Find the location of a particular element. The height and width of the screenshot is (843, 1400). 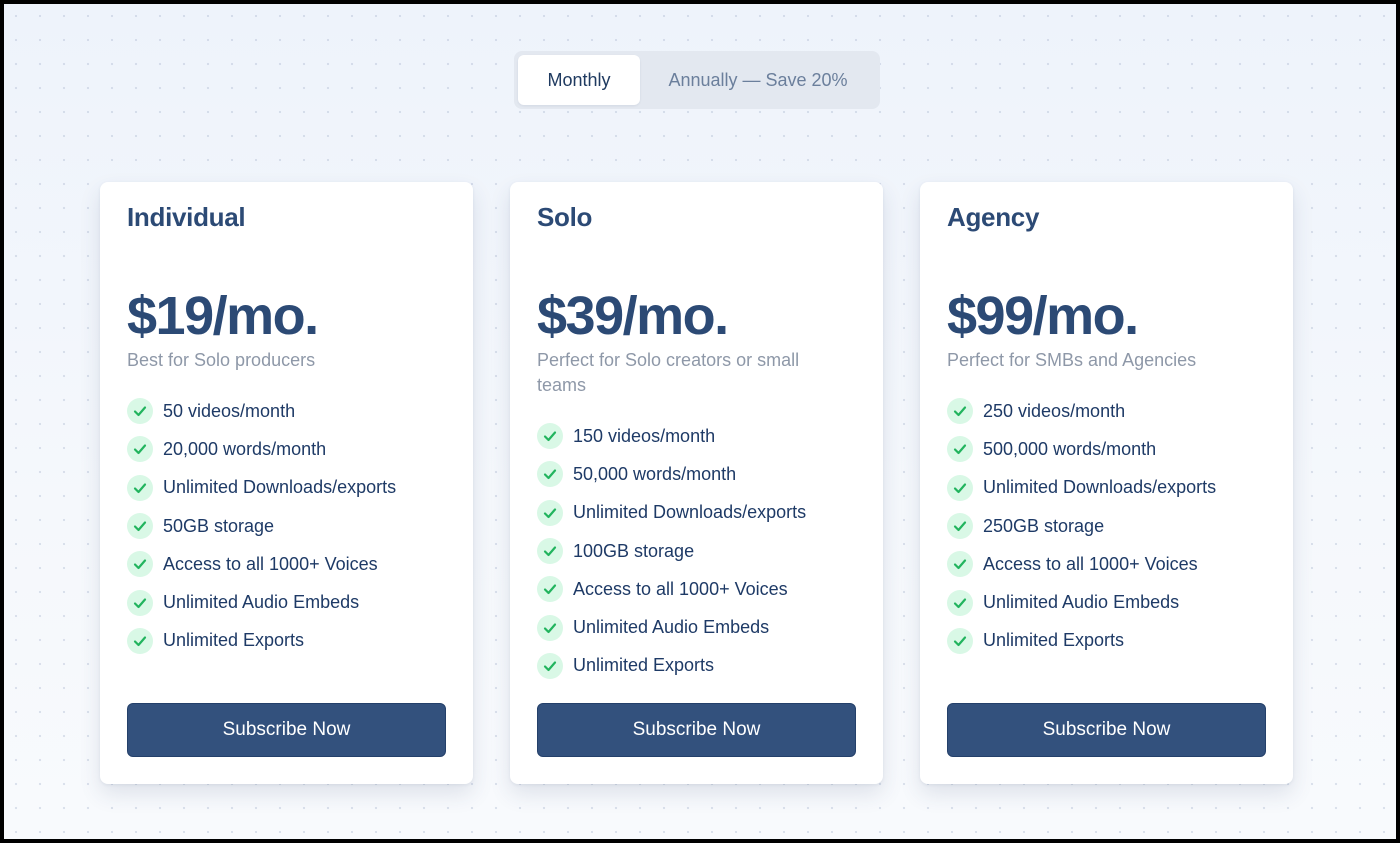

feature-label: 50 videos/month is located at coordinates (229, 410).